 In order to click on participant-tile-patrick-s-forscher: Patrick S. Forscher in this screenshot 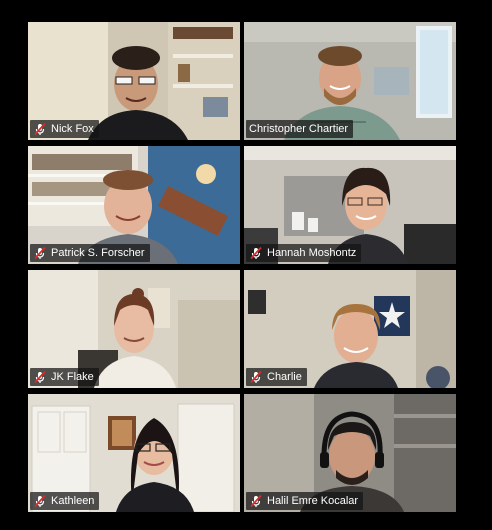, I will do `click(134, 205)`.